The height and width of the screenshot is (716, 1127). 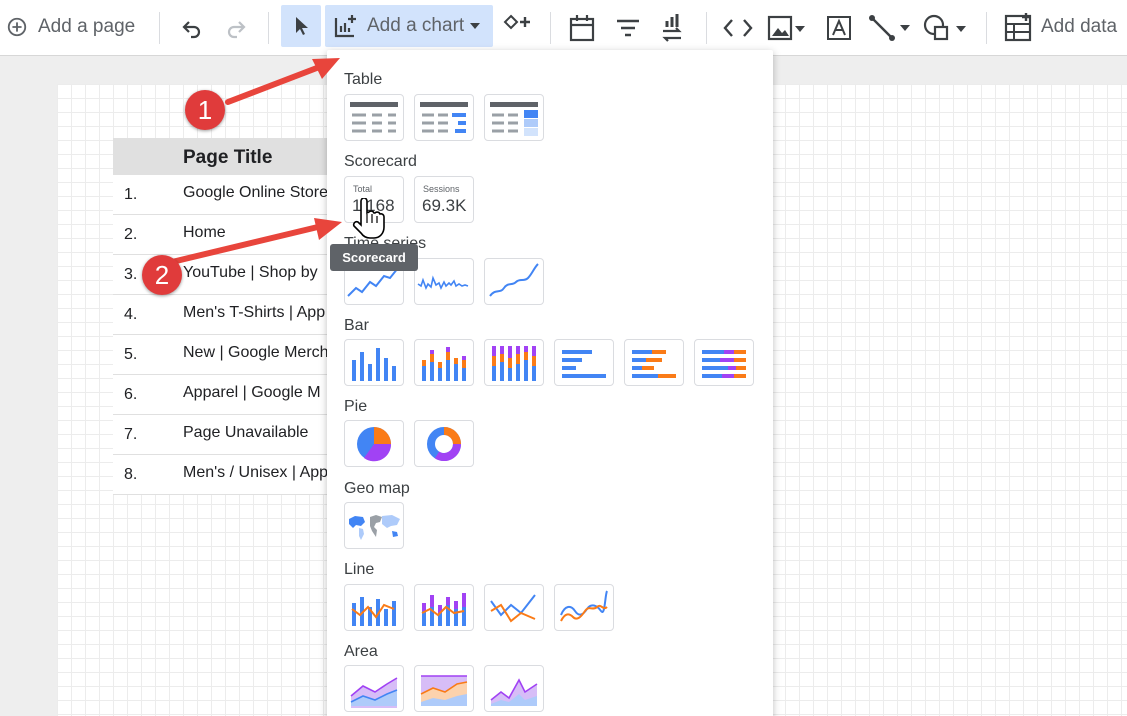 I want to click on step-badge-1: 1, so click(x=205, y=110).